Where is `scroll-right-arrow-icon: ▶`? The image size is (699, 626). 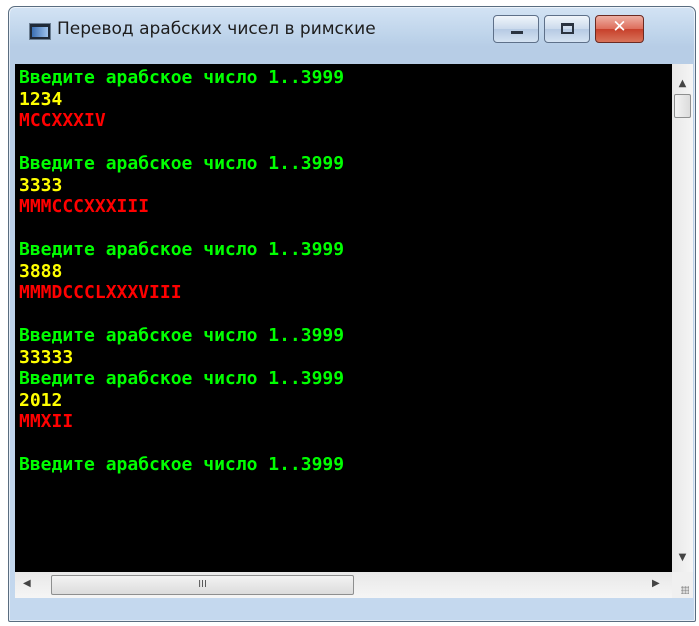
scroll-right-arrow-icon: ▶ is located at coordinates (656, 583).